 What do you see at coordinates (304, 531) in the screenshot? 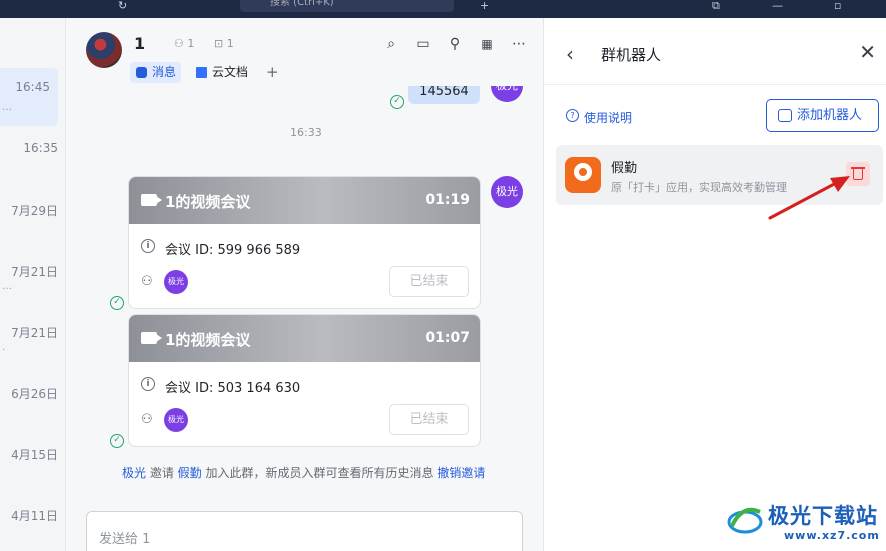
I see `message-input: 发送给 1` at bounding box center [304, 531].